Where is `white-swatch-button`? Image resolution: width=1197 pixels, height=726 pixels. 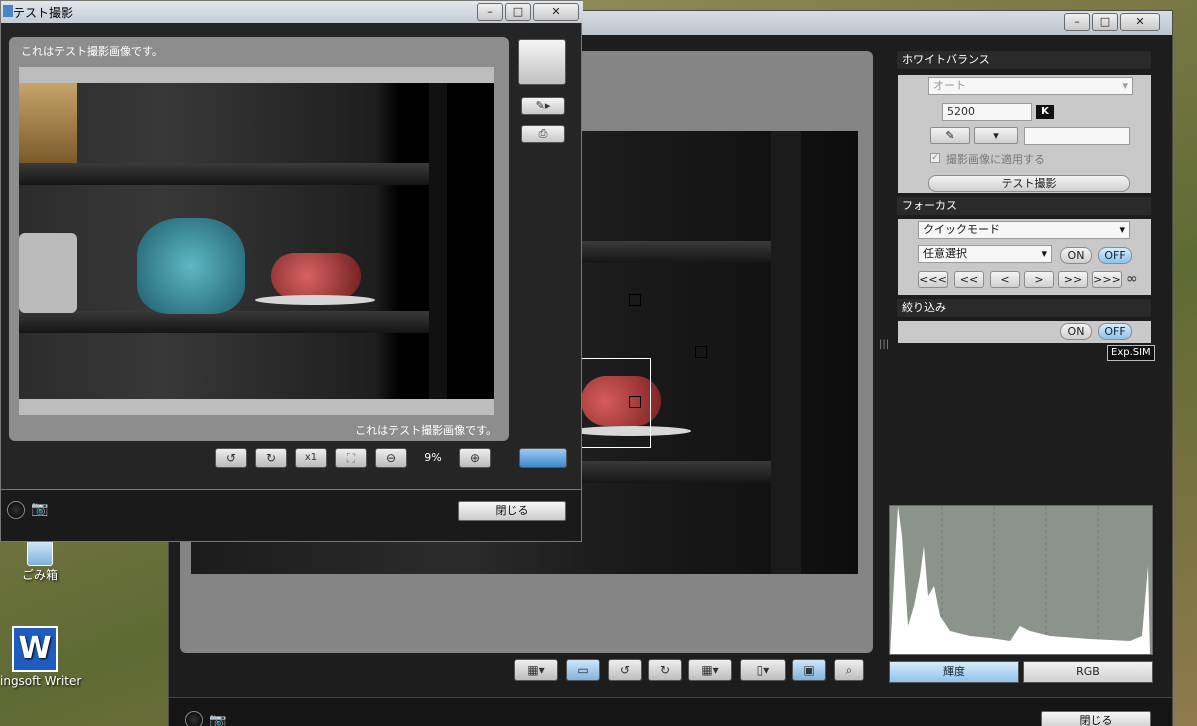 white-swatch-button is located at coordinates (542, 62).